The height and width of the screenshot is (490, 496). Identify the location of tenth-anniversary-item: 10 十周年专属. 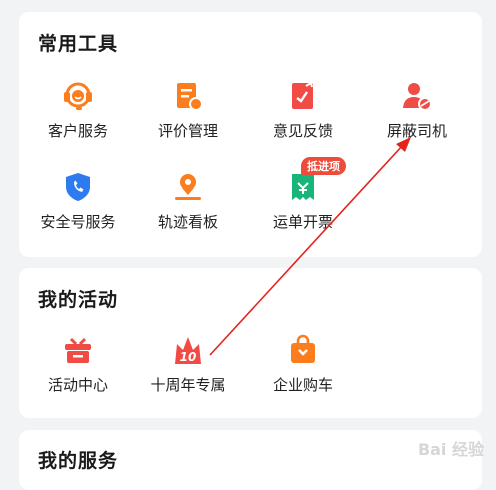
(188, 374).